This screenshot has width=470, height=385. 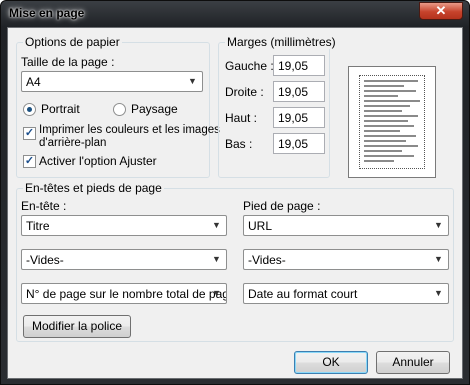 I want to click on preview-margin-box, so click(x=392, y=122).